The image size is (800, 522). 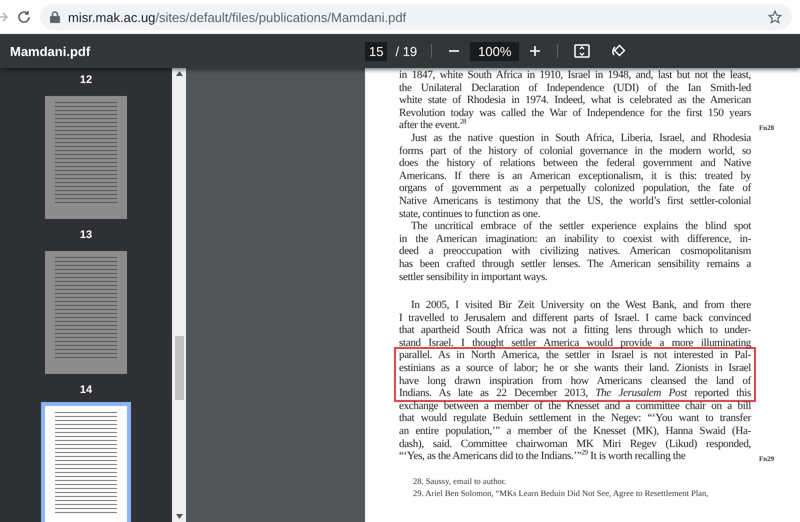 I want to click on body-paragraph: Just as the native question in South Africa, Liberia, Israel, and Rhodesia forms part of the history of colonial governance in the modern world, so does the history of relations between the federal government and Native Americans. If there is an American exceptionalism, it is this: treated by organs of government as a perpetually colonized population, the fate of Native Americans is testimony that the US, the world’s first settler-colonial state, continues to function as one., so click(x=575, y=176).